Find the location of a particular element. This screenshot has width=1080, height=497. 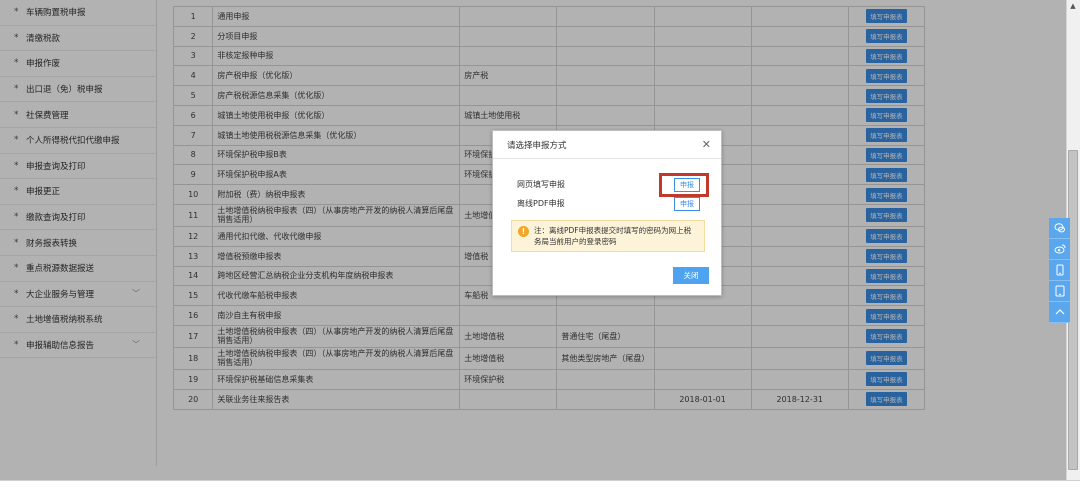

weibo-icon is located at coordinates (1059, 249).